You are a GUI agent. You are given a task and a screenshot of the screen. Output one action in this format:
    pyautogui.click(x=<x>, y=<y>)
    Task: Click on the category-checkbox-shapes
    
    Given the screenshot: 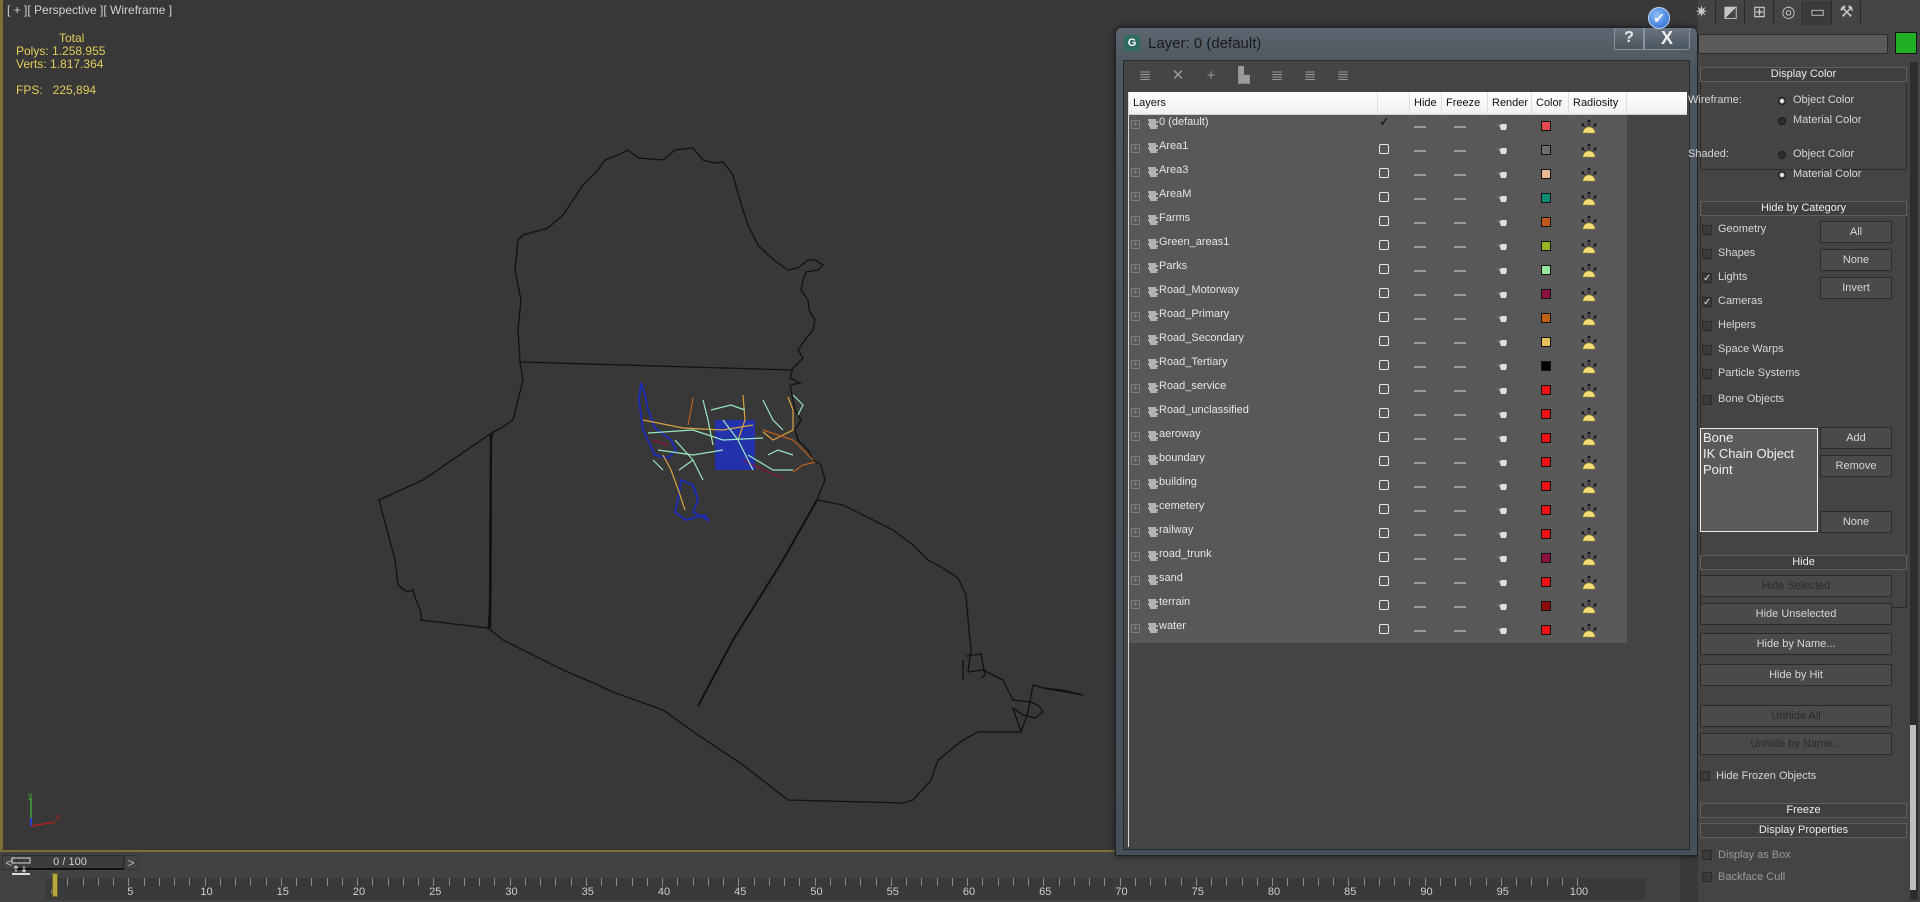 What is the action you would take?
    pyautogui.click(x=1707, y=254)
    